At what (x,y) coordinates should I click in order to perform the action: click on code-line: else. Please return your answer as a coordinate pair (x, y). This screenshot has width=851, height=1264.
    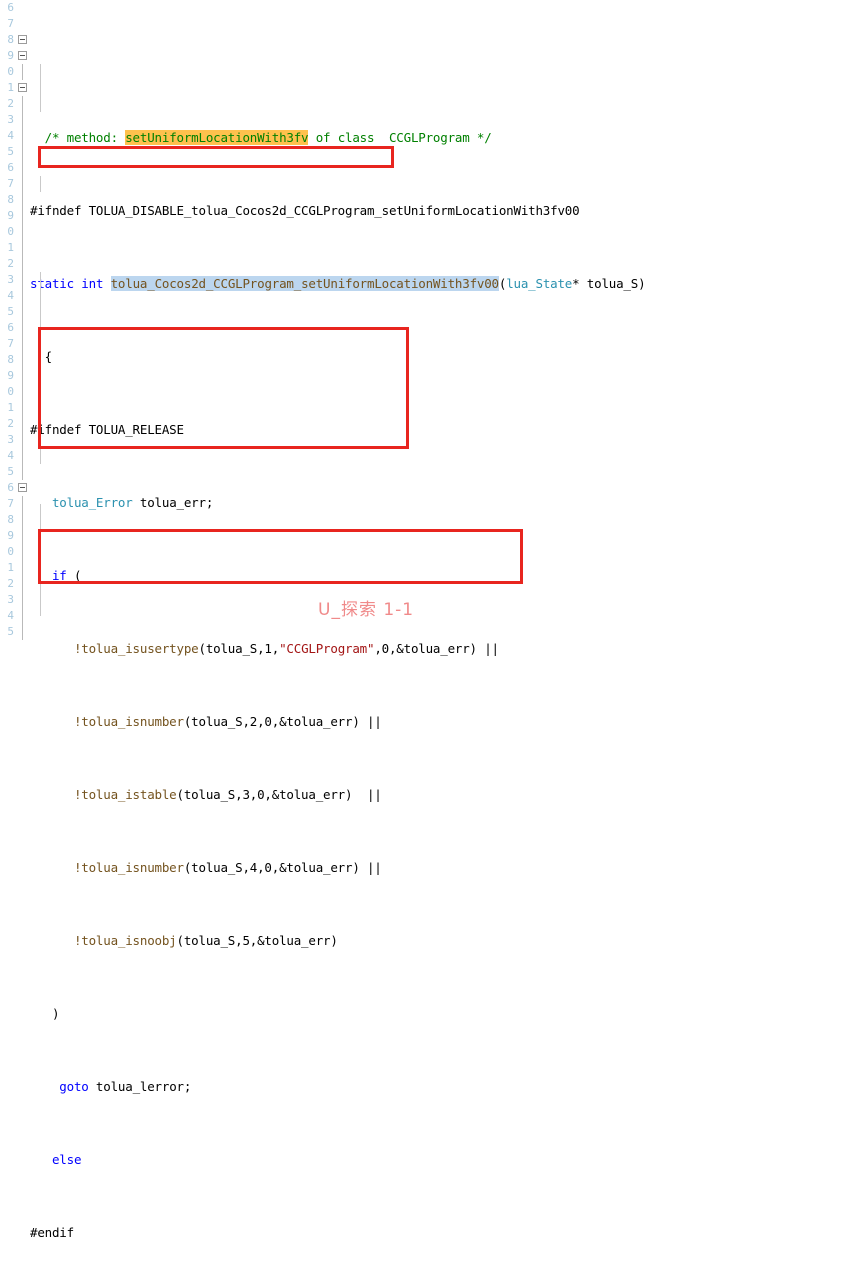
    Looking at the image, I should click on (440, 1160).